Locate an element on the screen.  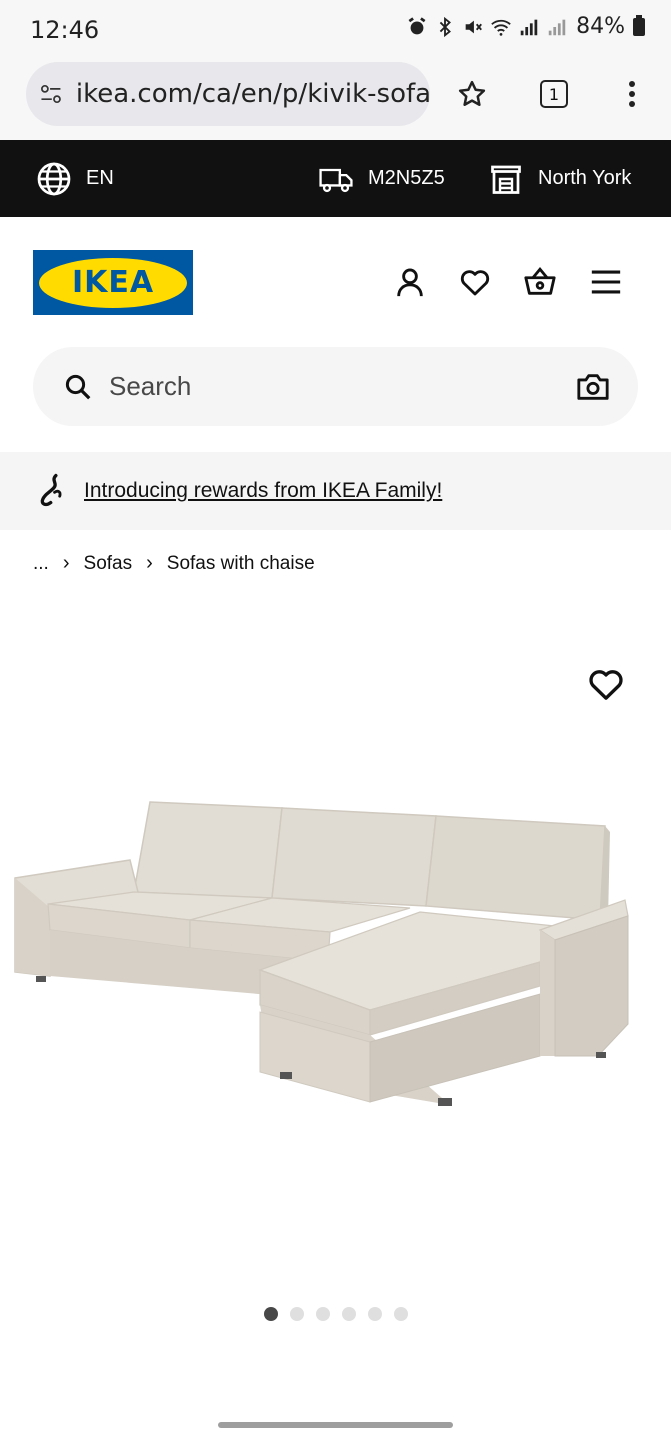
address-bar: ikea.com/ca/en/p/kivik-sofa-witl is located at coordinates (228, 94).